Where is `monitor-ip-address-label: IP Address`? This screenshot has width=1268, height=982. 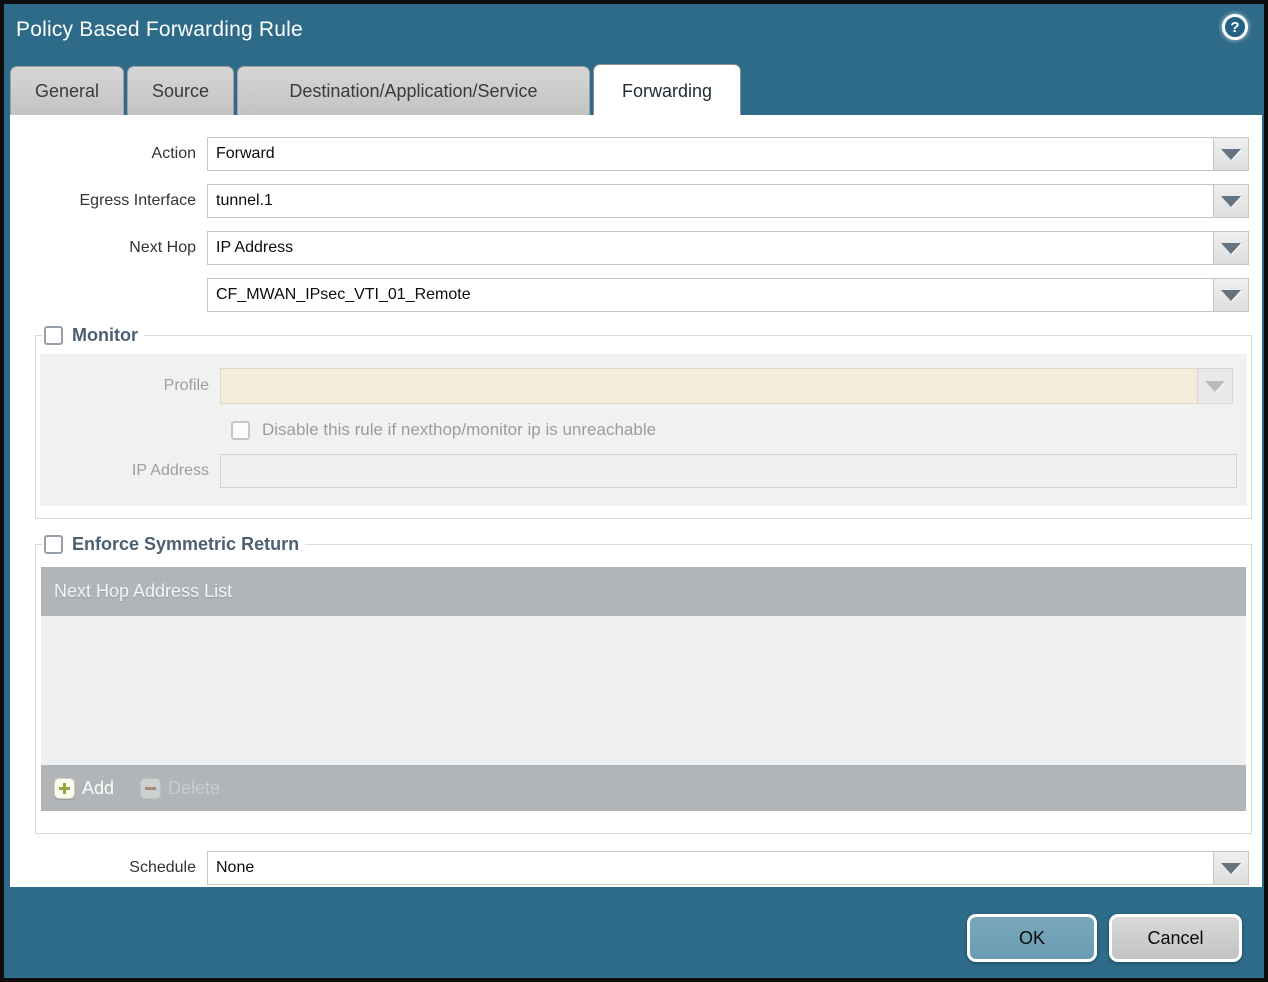
monitor-ip-address-label: IP Address is located at coordinates (170, 470).